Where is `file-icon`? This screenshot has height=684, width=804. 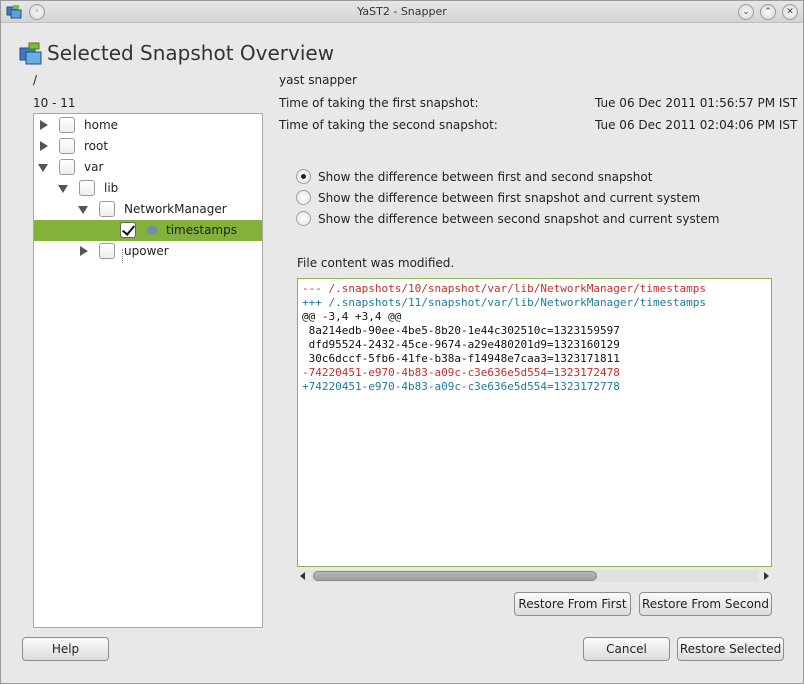
file-icon is located at coordinates (152, 230).